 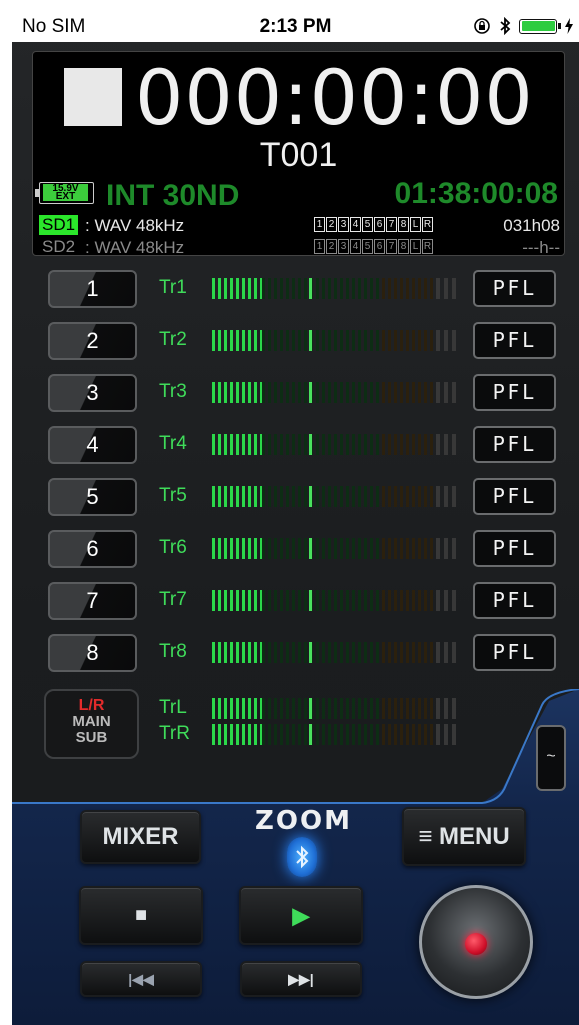 What do you see at coordinates (91, 705) in the screenshot?
I see `lr-label: L/R` at bounding box center [91, 705].